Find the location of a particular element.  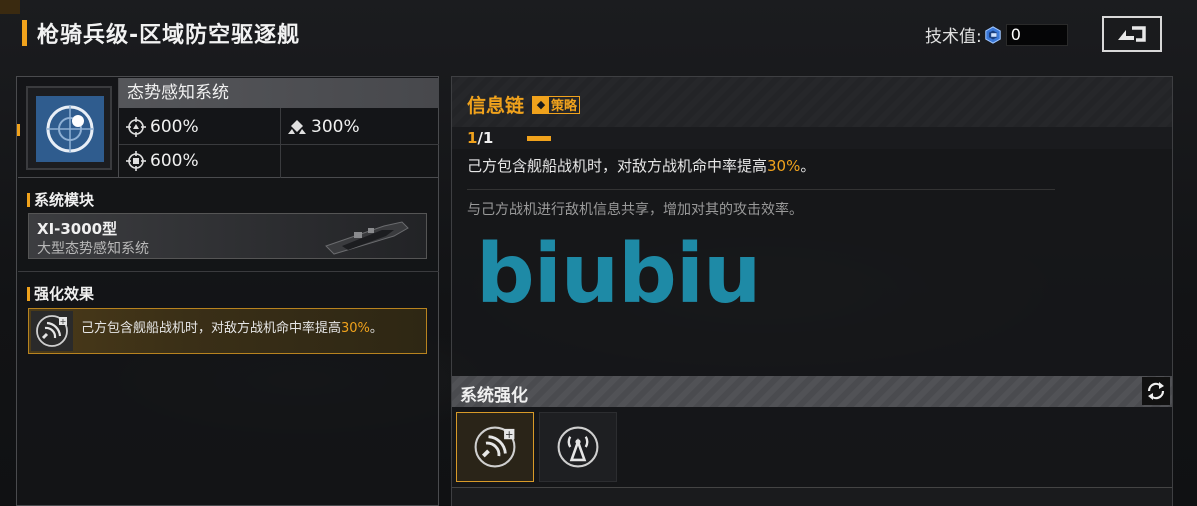

module-section-text: 系统模块 is located at coordinates (64, 200).